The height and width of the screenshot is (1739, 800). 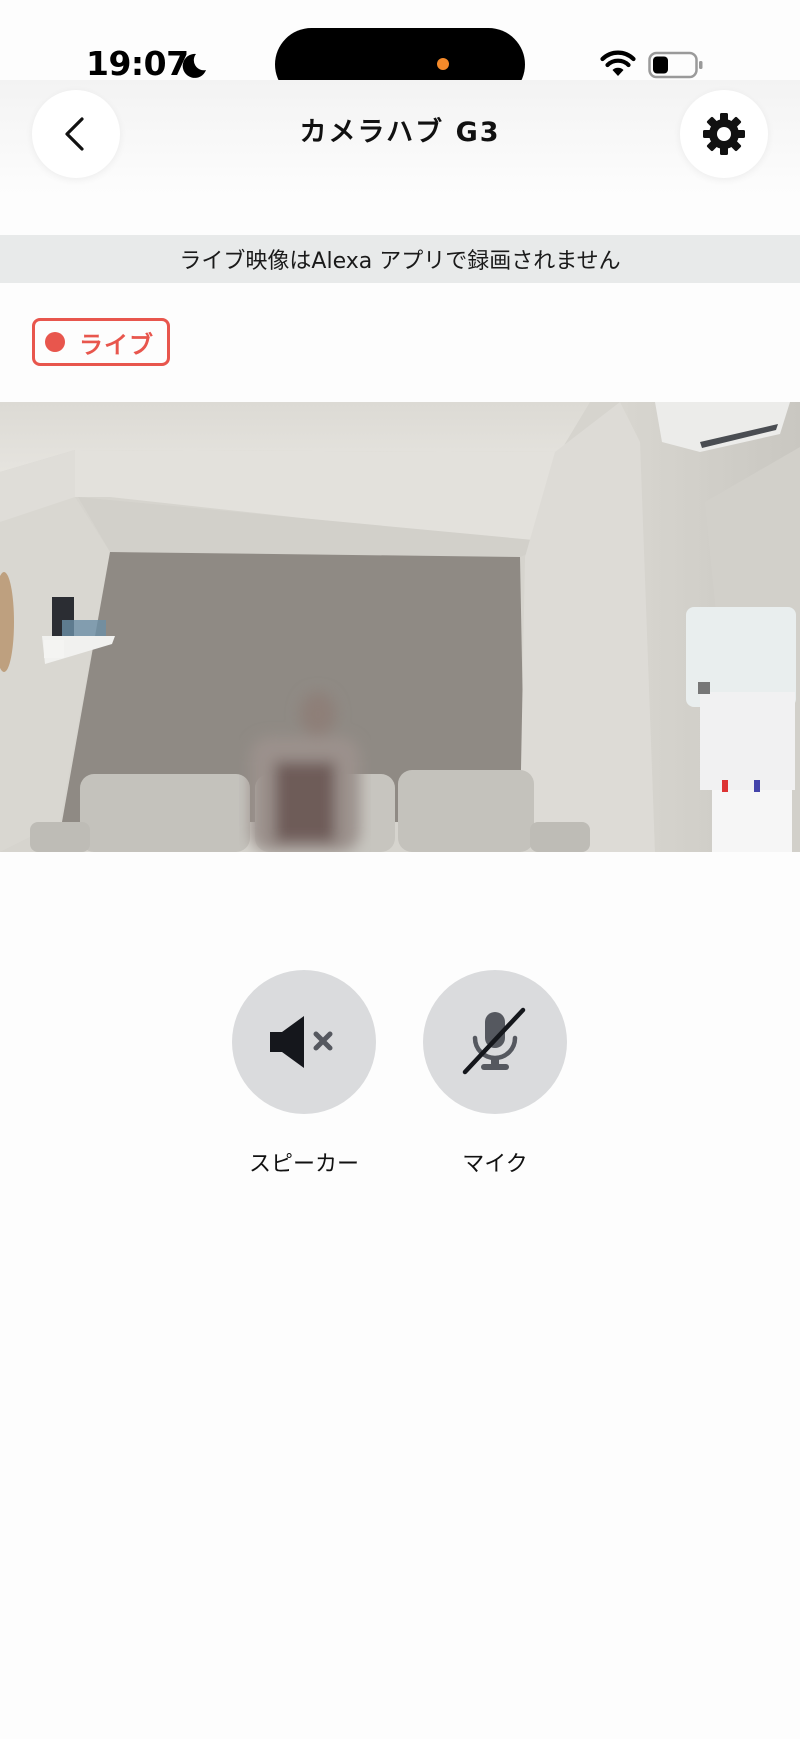 I want to click on speaker-button, so click(x=304, y=1042).